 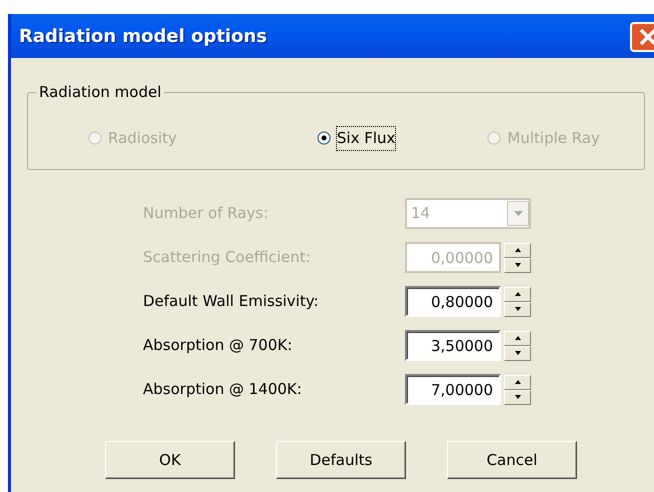 I want to click on field-label: Absorption @ 1400K:, so click(x=223, y=389).